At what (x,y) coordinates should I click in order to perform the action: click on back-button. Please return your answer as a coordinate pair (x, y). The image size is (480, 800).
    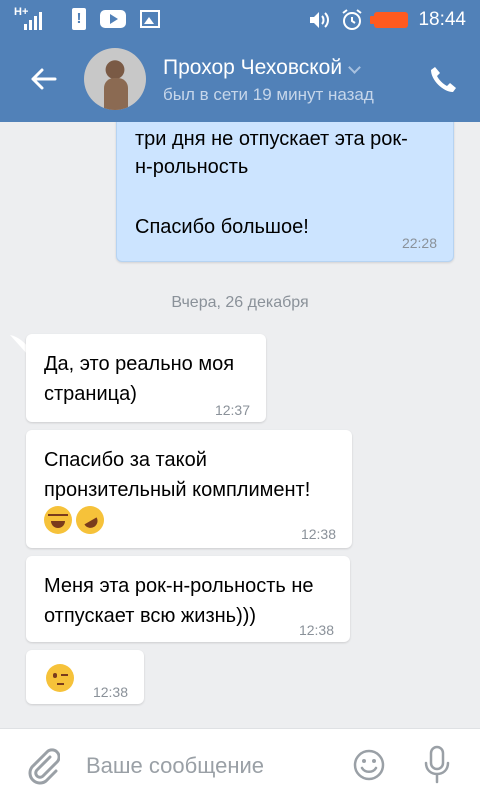
    Looking at the image, I should click on (43, 79).